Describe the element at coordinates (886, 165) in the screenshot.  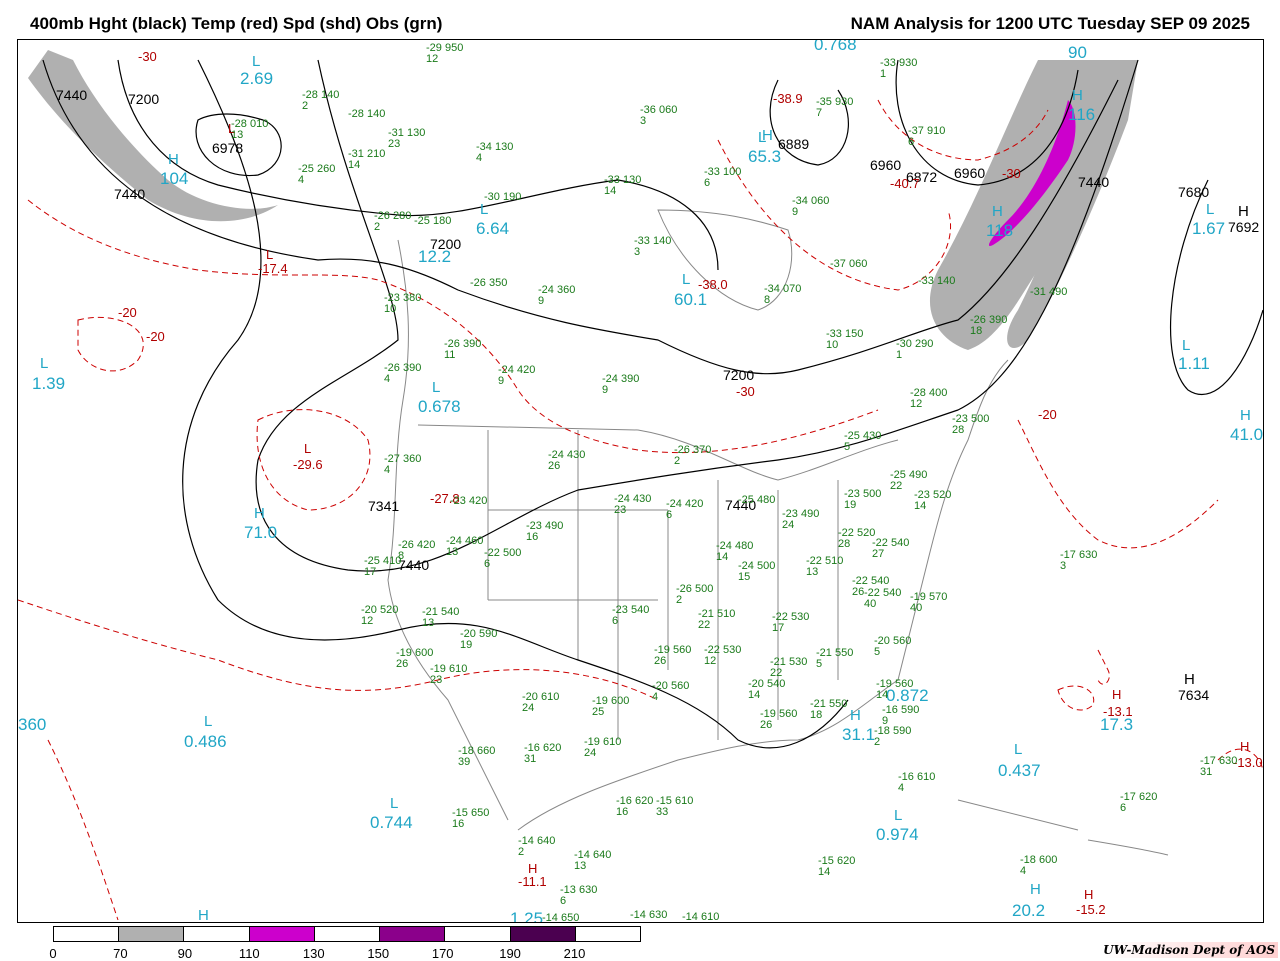
I see `height-label: 6960` at that location.